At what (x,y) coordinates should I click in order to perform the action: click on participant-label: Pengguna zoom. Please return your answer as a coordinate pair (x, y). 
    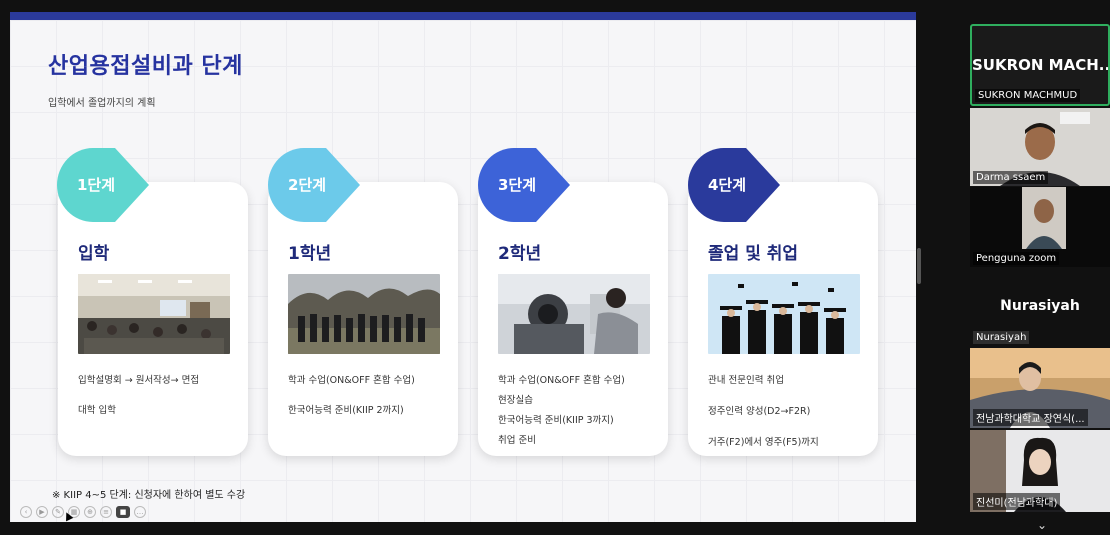
    Looking at the image, I should click on (1016, 258).